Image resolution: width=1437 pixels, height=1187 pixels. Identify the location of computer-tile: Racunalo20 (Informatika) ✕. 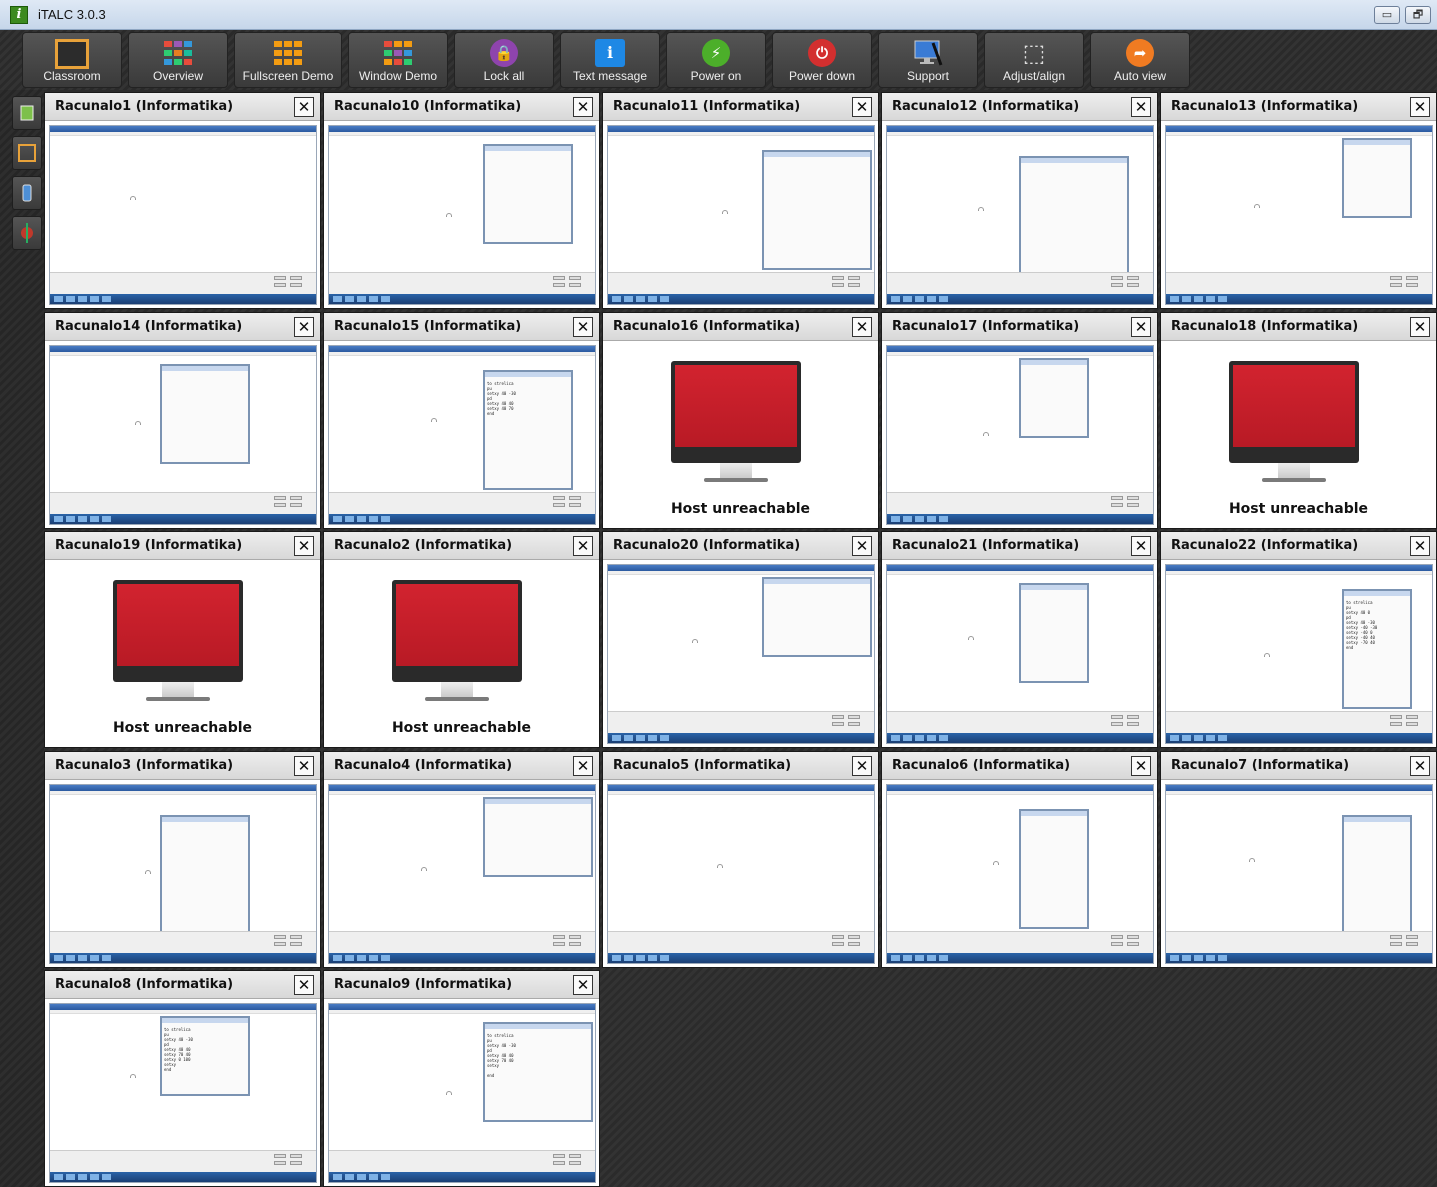
(740, 639).